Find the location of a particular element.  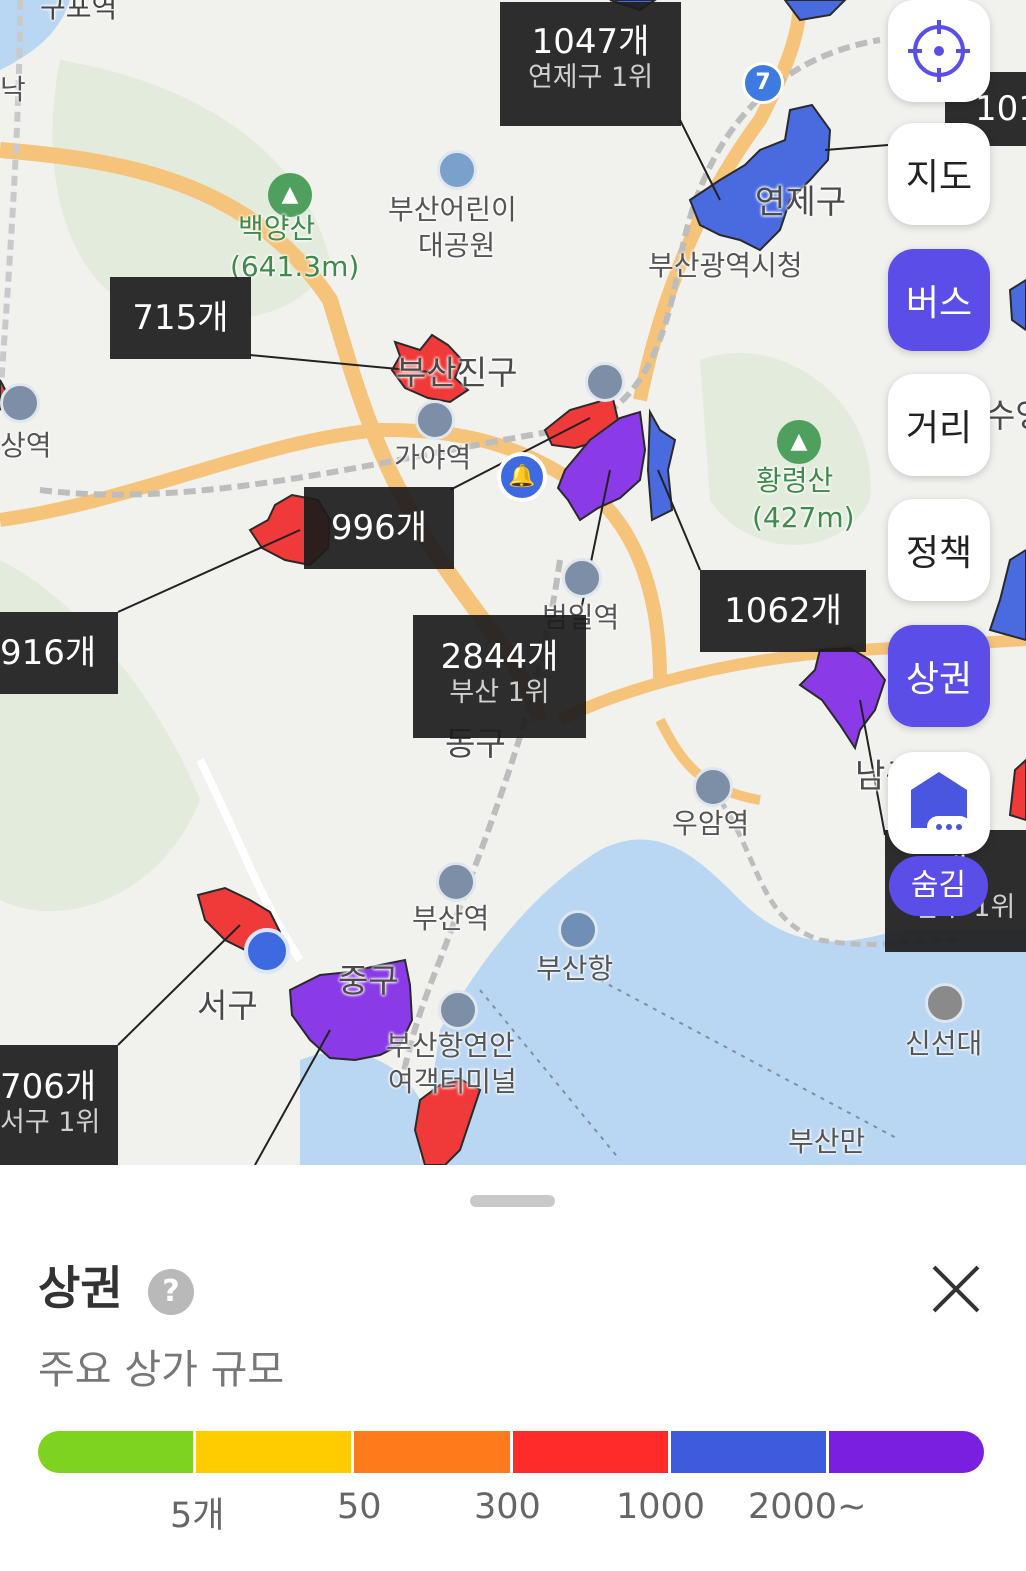

legend-tick: 2000~ is located at coordinates (807, 1507).